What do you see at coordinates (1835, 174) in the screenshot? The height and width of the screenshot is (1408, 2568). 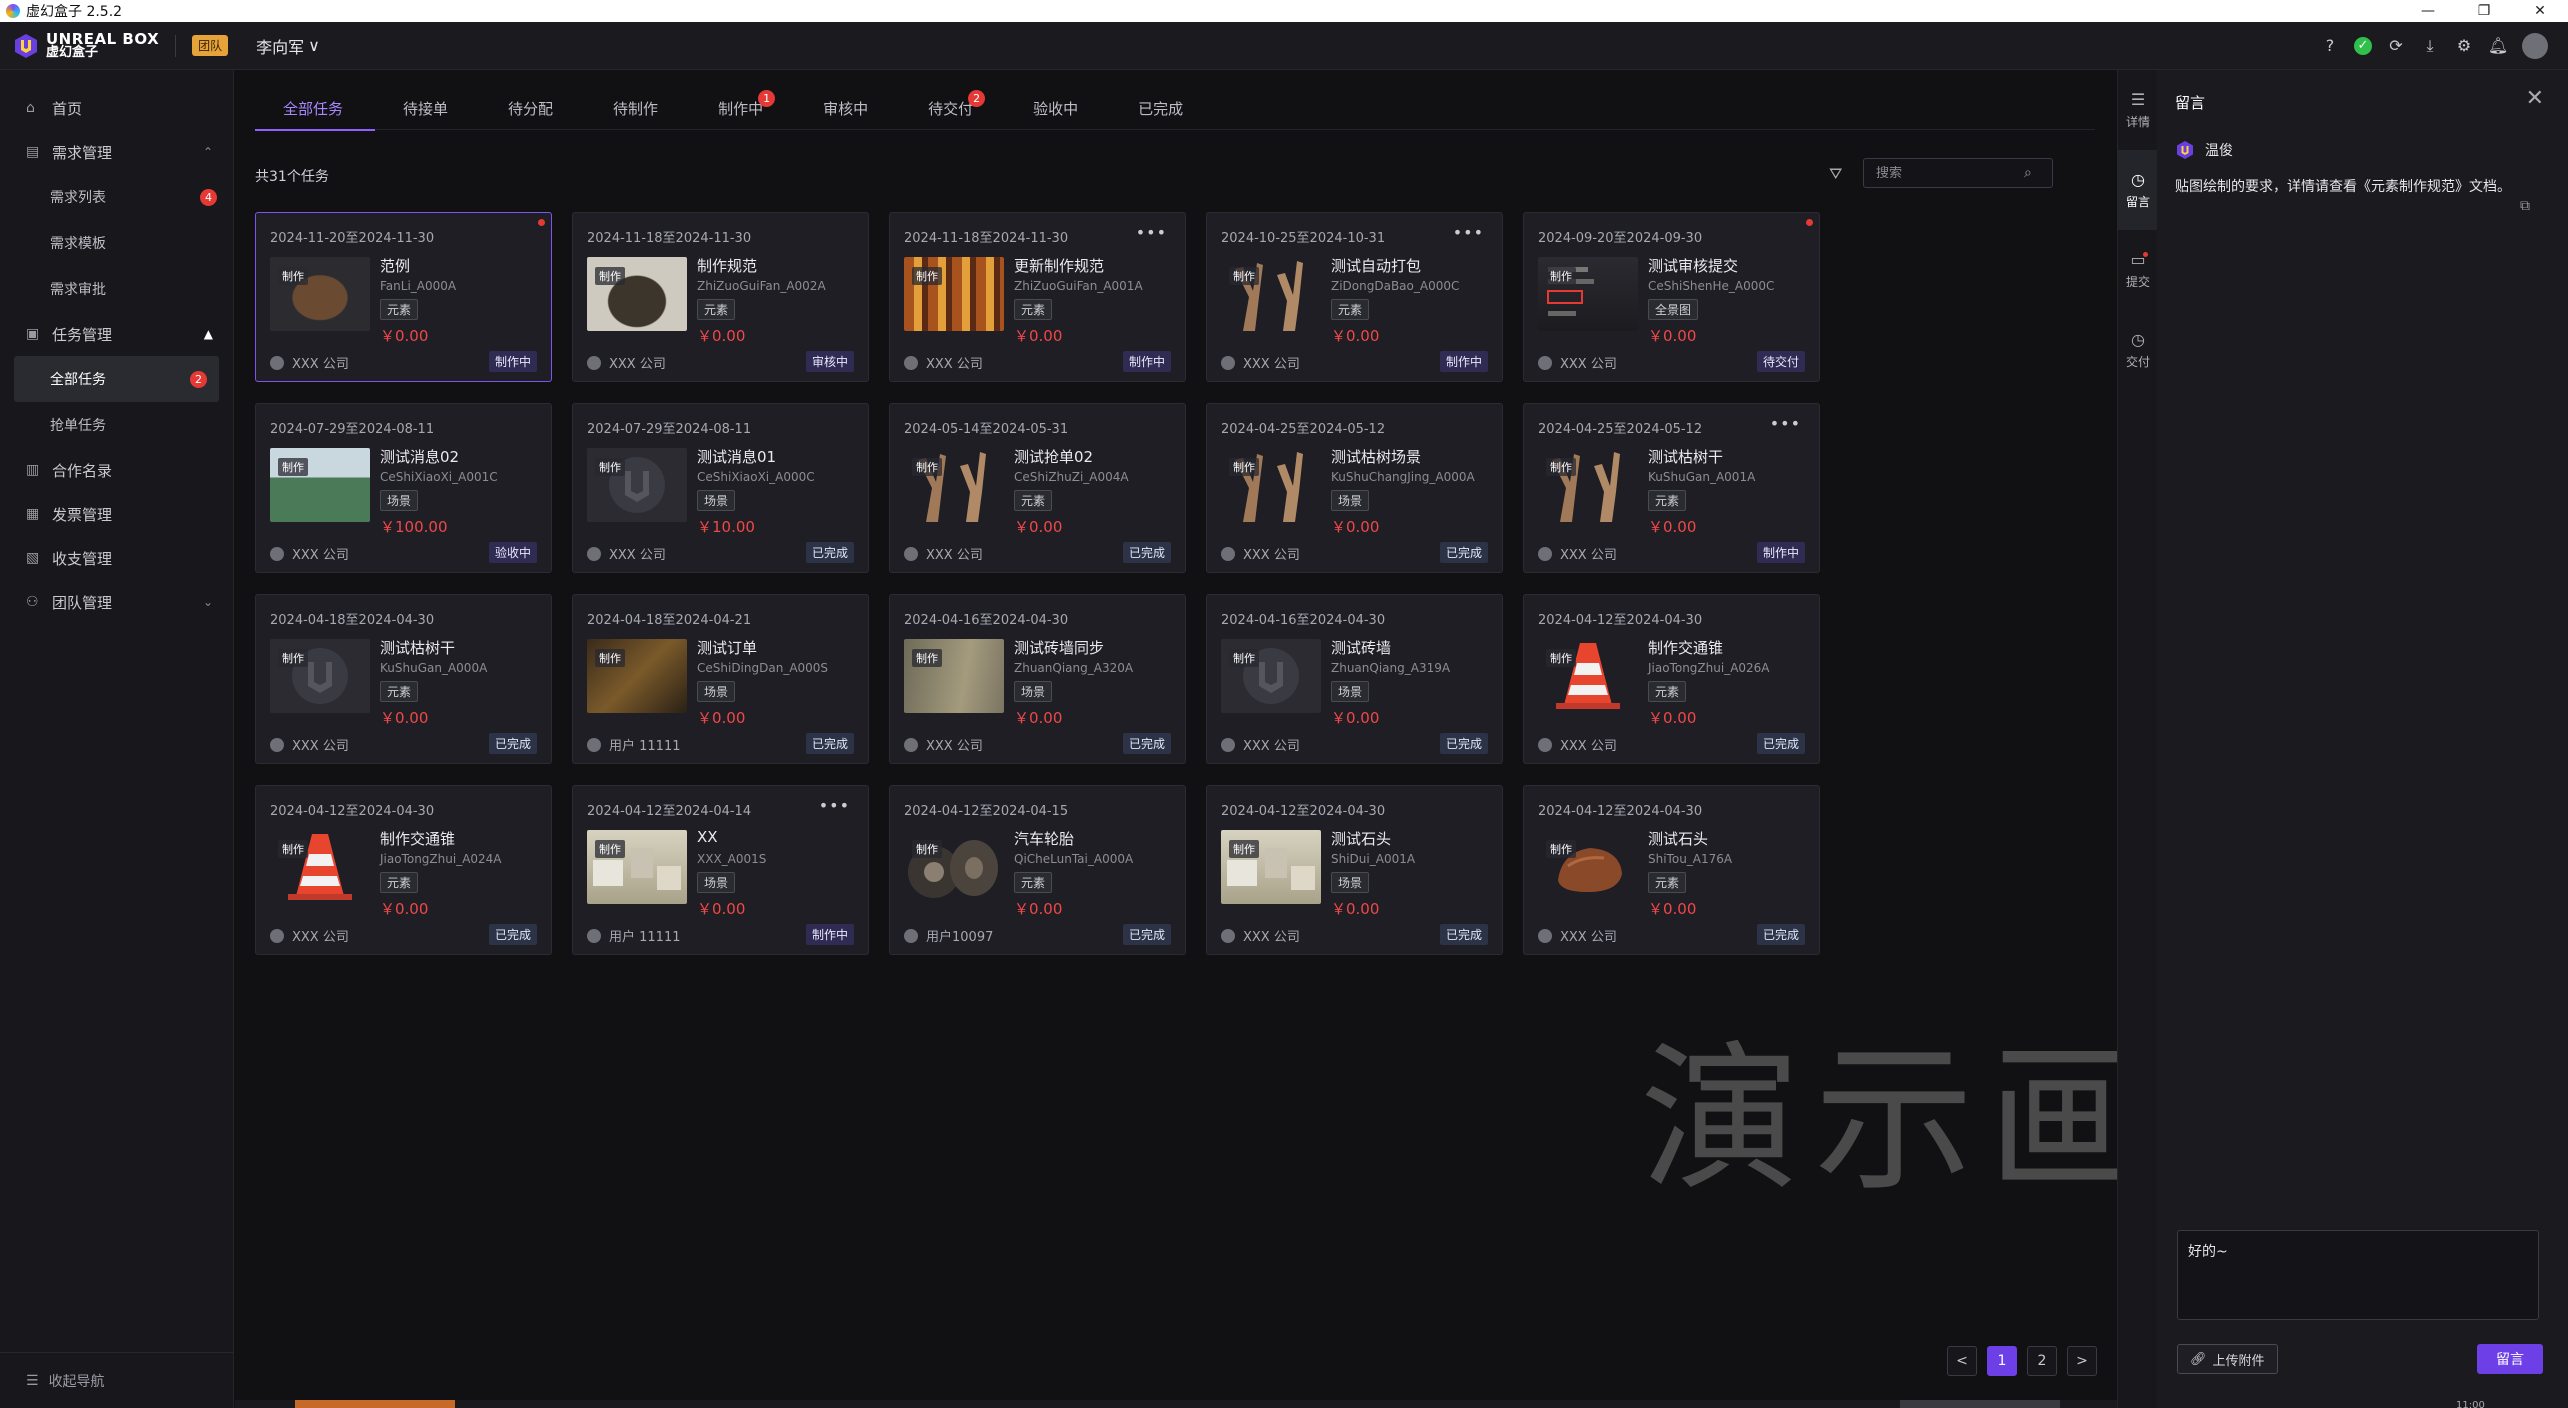 I see `filter-icon: ⛛` at bounding box center [1835, 174].